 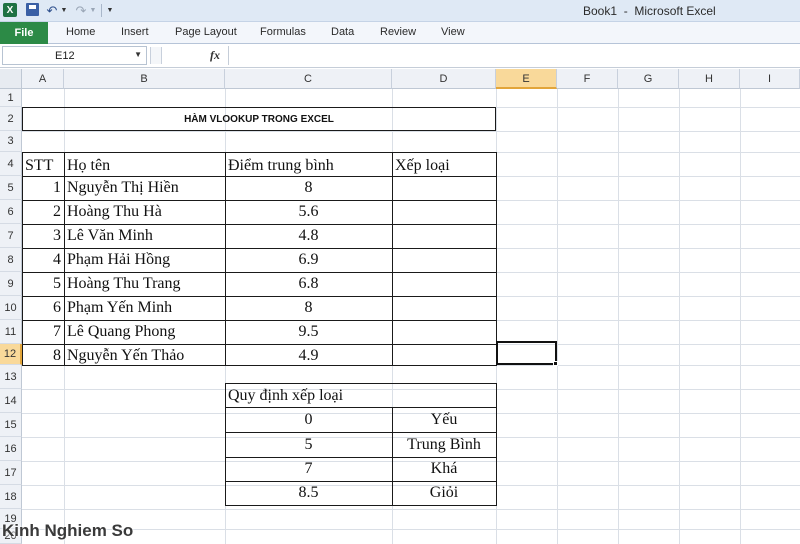 What do you see at coordinates (135, 32) in the screenshot?
I see `tab-insert: Insert` at bounding box center [135, 32].